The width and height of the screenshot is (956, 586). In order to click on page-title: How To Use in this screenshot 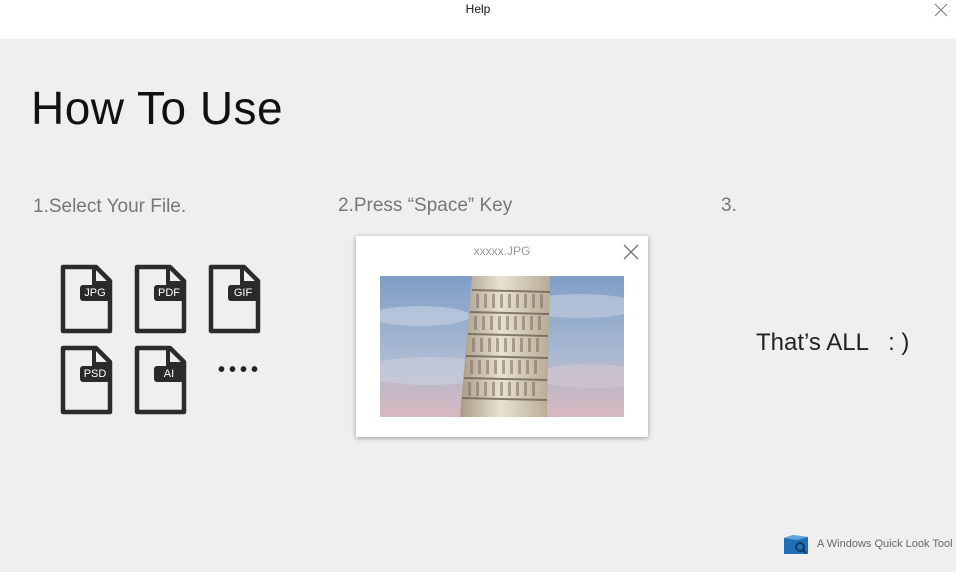, I will do `click(157, 108)`.